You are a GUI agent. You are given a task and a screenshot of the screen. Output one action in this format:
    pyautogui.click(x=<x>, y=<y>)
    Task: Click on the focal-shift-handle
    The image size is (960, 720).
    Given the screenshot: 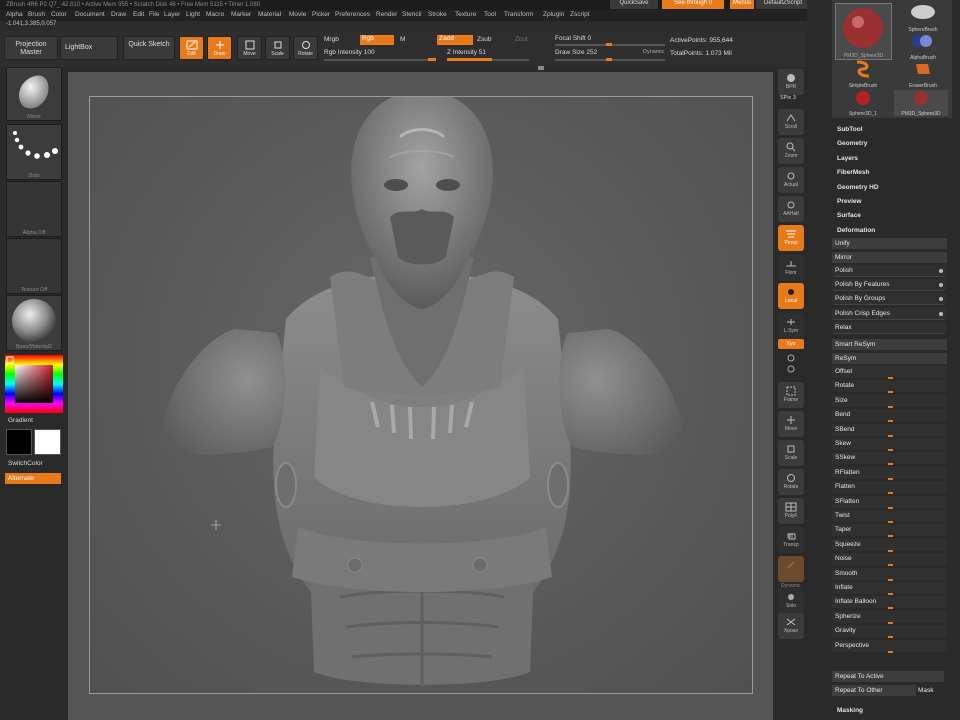 What is the action you would take?
    pyautogui.click(x=609, y=44)
    